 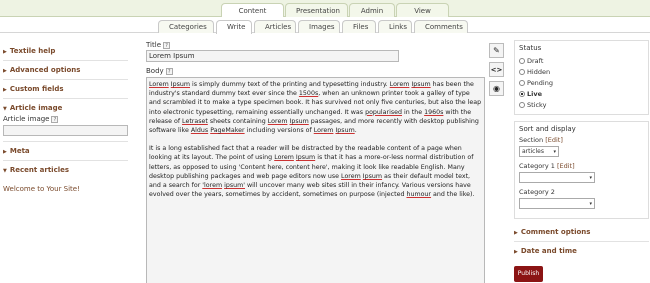 I want to click on category2-select: ▾, so click(x=557, y=203).